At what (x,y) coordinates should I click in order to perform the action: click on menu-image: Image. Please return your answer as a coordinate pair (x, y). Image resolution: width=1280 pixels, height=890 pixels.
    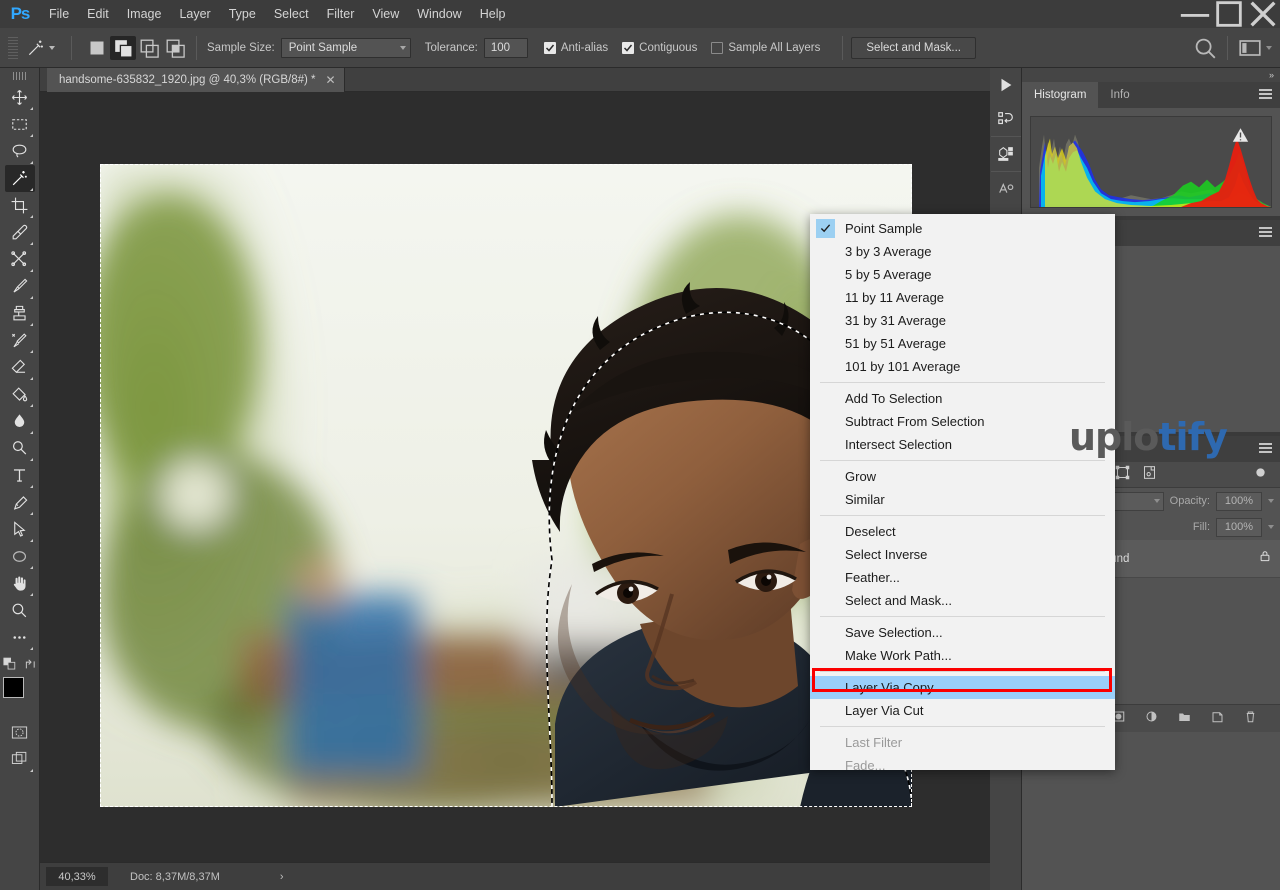
    Looking at the image, I should click on (144, 14).